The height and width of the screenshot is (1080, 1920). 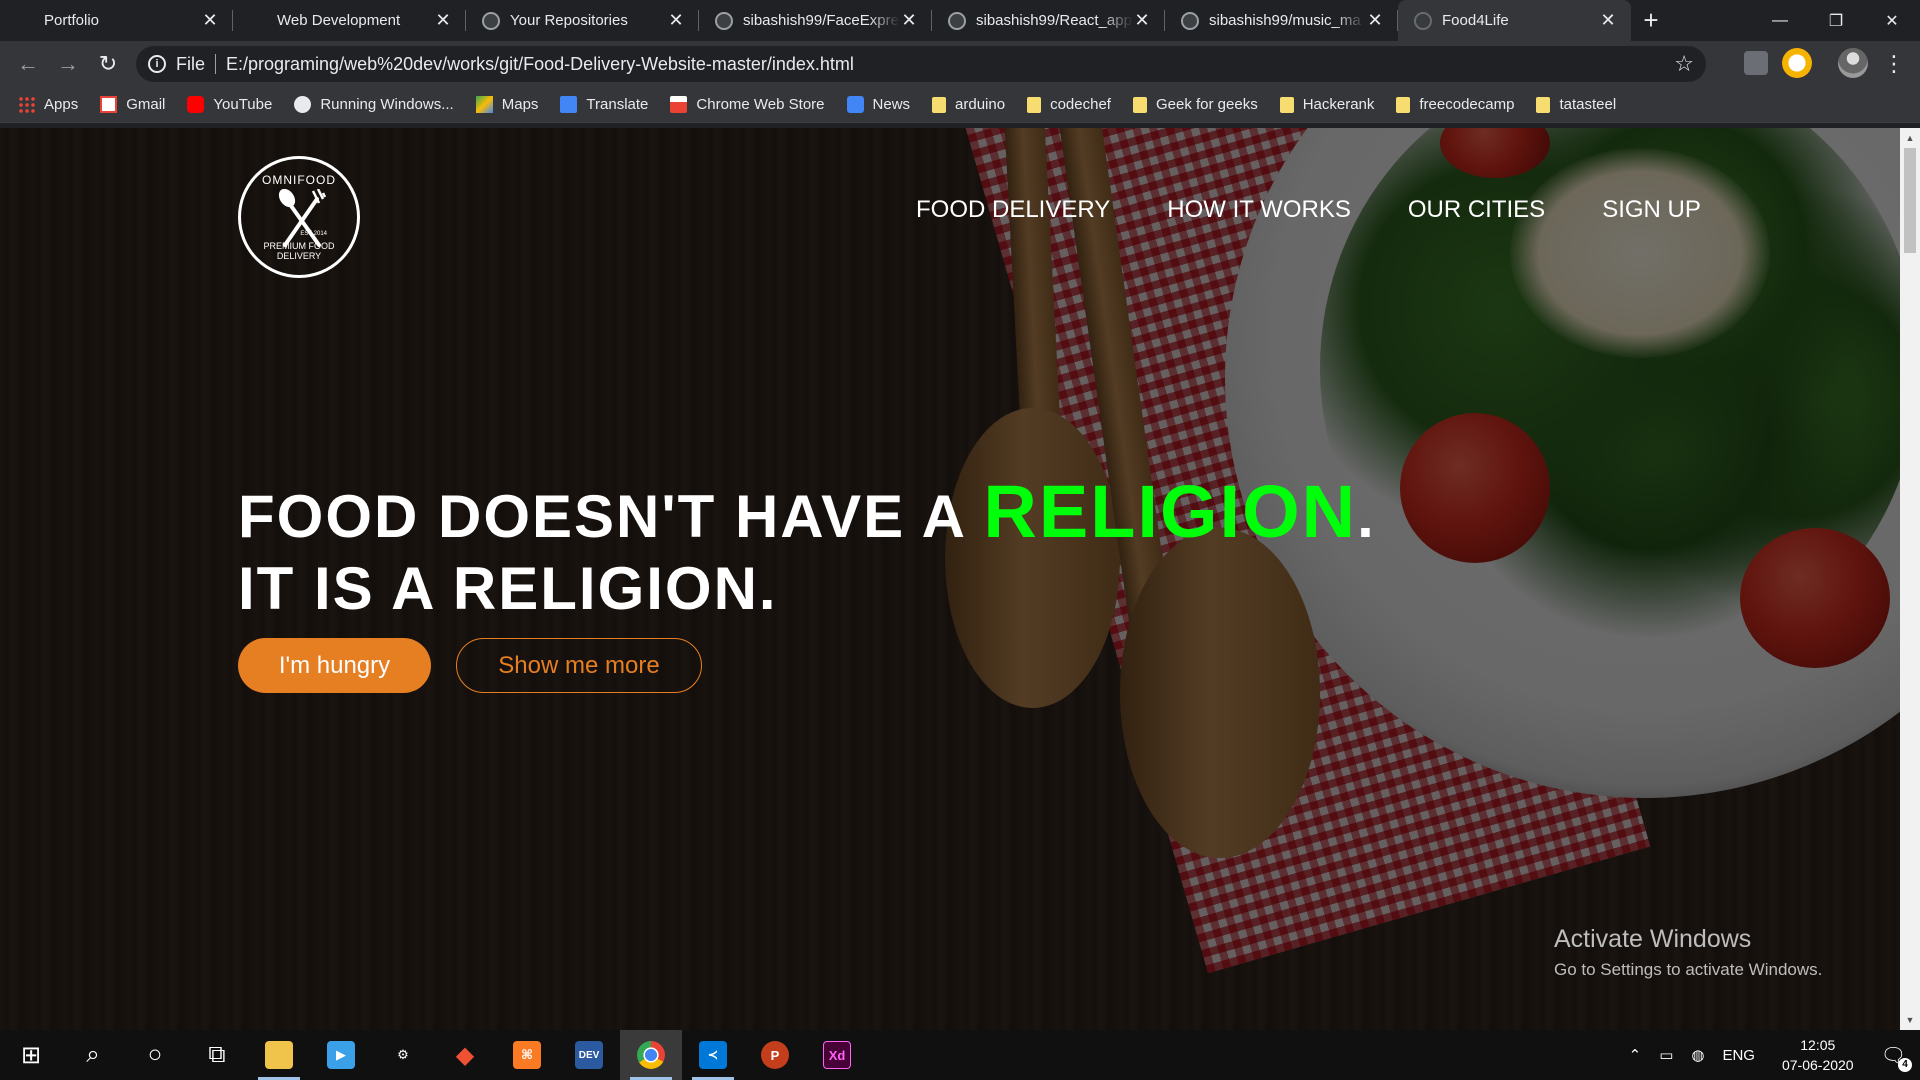 I want to click on git-icon: ◆, so click(x=465, y=1055).